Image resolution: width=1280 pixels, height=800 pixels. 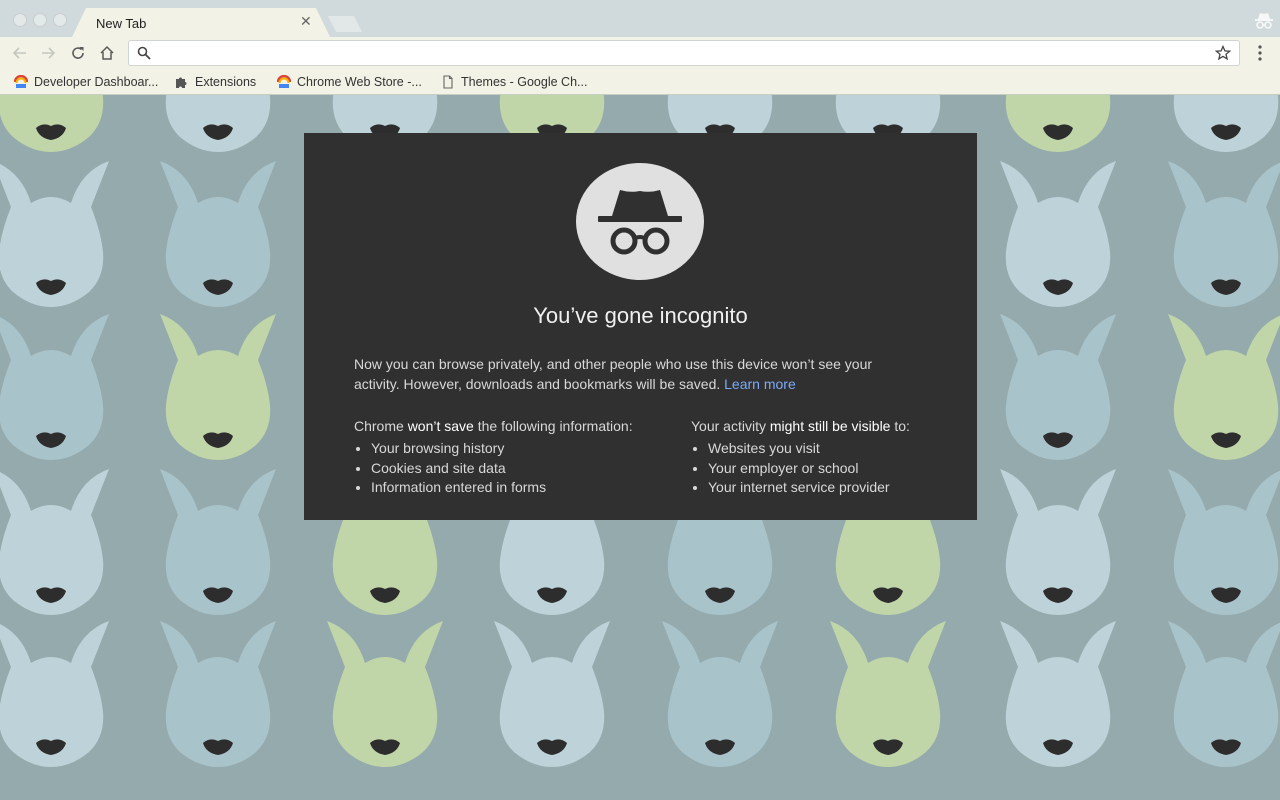 What do you see at coordinates (48, 53) in the screenshot?
I see `forward-icon` at bounding box center [48, 53].